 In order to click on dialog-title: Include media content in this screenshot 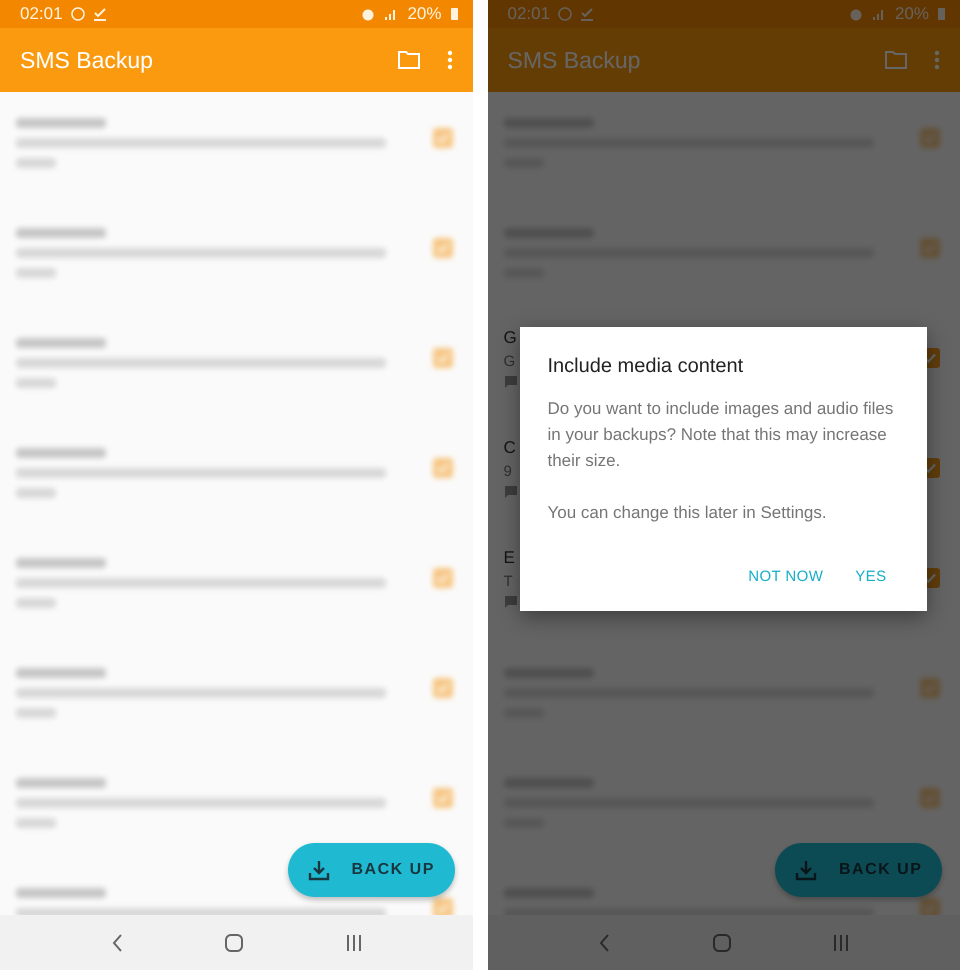, I will do `click(646, 366)`.